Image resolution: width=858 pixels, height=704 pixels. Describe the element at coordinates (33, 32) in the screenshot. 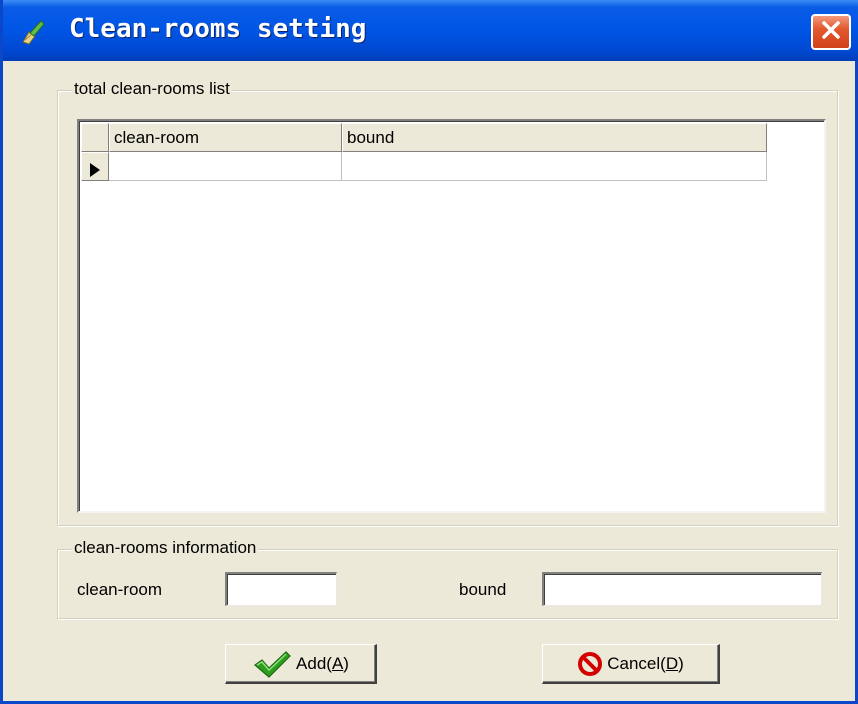

I see `broom-icon` at that location.